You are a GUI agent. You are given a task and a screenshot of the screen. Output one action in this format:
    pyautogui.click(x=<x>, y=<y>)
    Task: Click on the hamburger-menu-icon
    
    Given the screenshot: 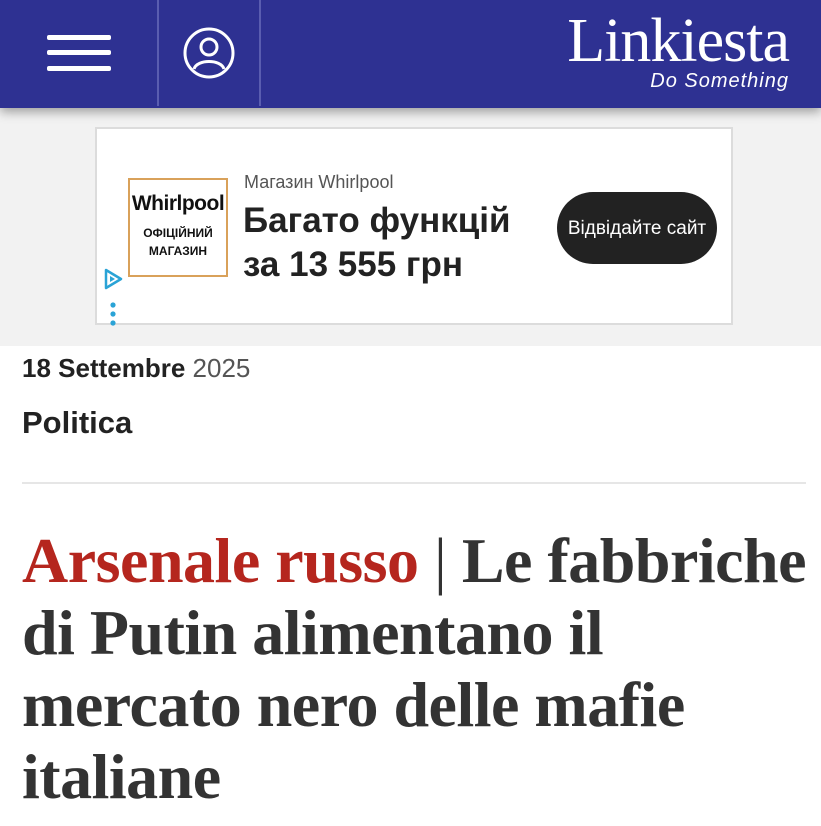 What is the action you would take?
    pyautogui.click(x=78, y=53)
    